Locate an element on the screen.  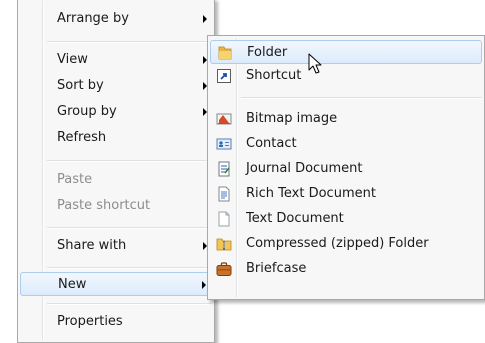
submenu-item-label: Folder is located at coordinates (267, 52).